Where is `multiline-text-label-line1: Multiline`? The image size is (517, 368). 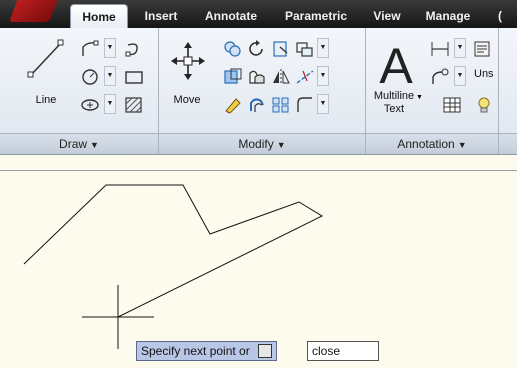 multiline-text-label-line1: Multiline is located at coordinates (394, 96).